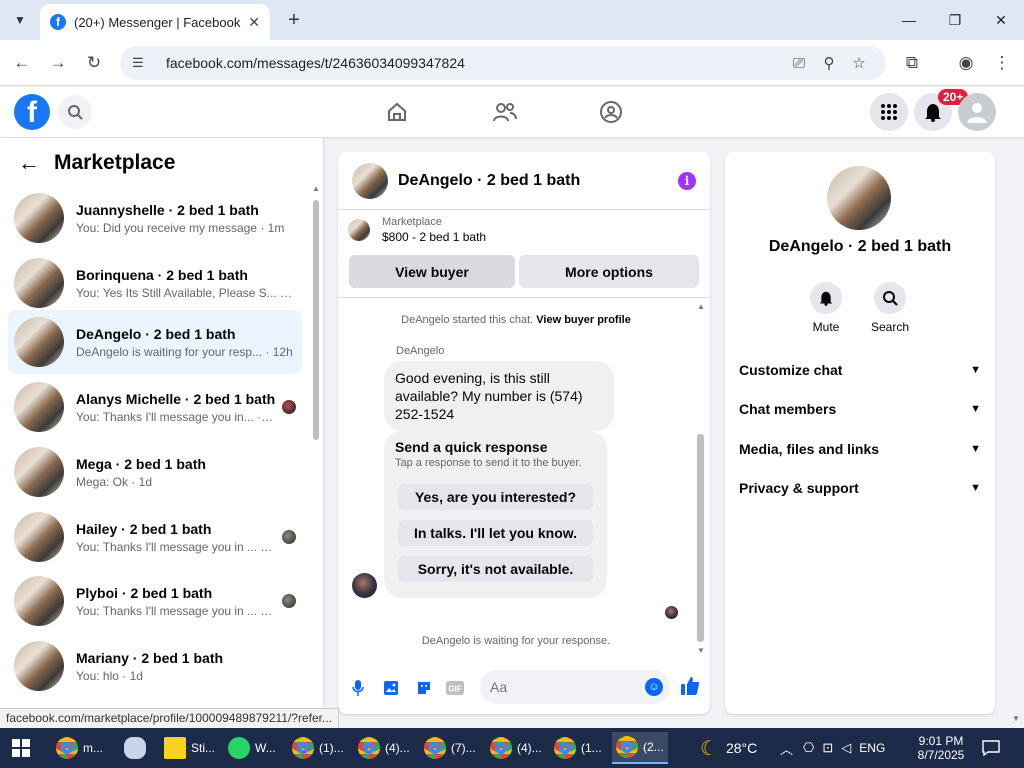  I want to click on search-icon, so click(890, 298).